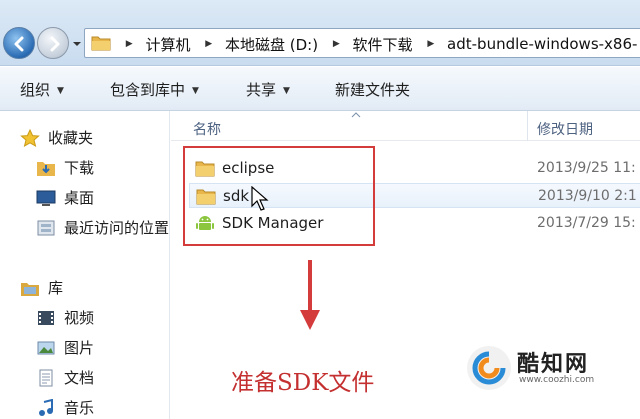 This screenshot has width=640, height=419. I want to click on sidebar-label: 文档, so click(79, 378).